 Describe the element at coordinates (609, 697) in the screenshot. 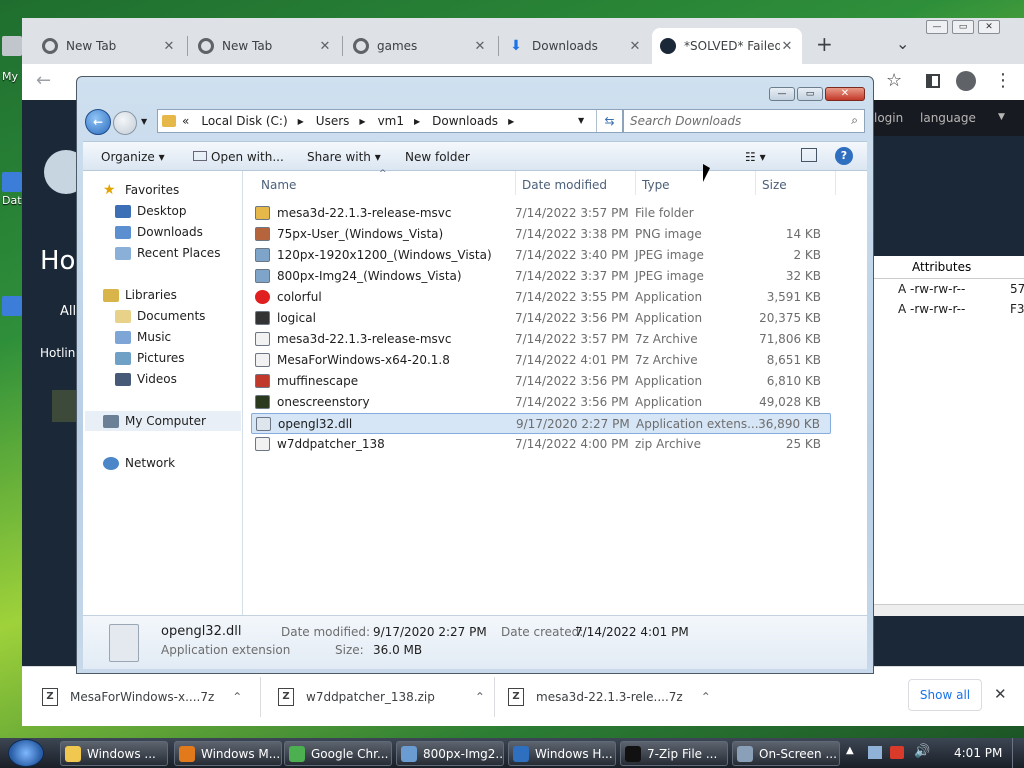

I see `download-item-mesa3d: Z mesa3d-22.1.3-rele....7z ⌃` at that location.